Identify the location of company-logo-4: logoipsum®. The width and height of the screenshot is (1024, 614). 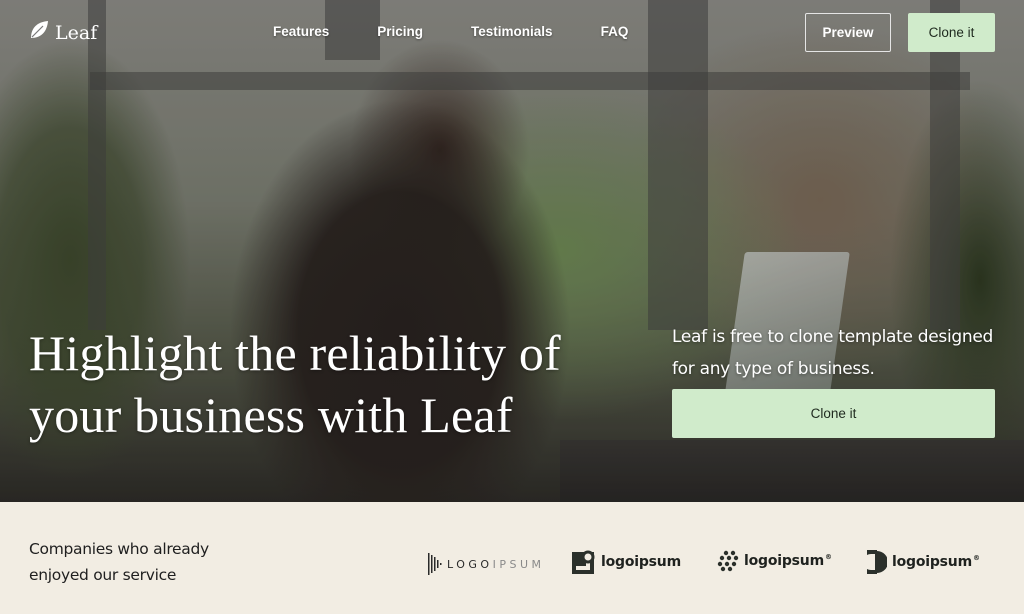
(923, 562).